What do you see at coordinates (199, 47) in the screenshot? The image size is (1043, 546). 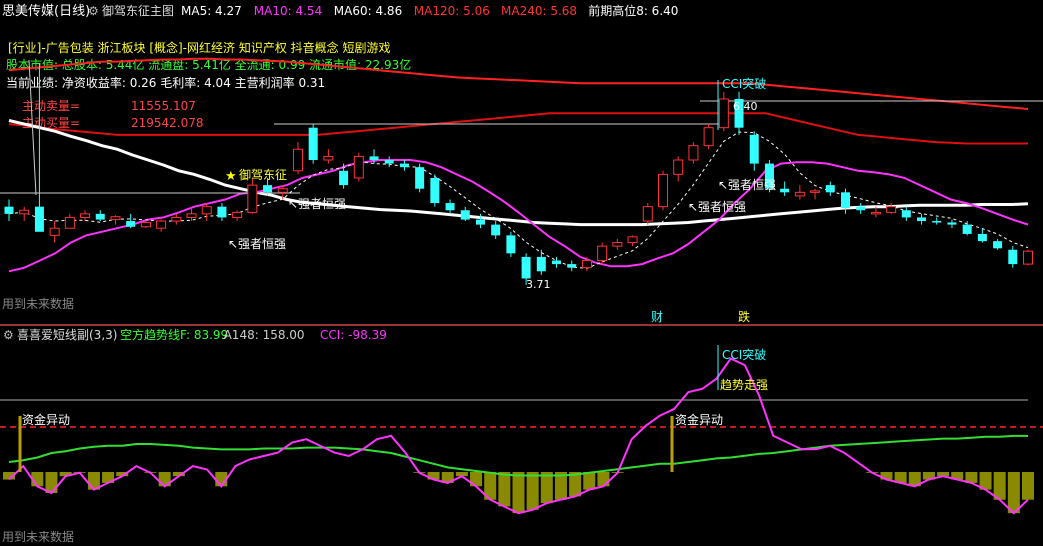 I see `industry-info: [行业]-广告包装 浙江板块 [概念]-网红经济 知识产权 抖音概念 短剧游戏` at bounding box center [199, 47].